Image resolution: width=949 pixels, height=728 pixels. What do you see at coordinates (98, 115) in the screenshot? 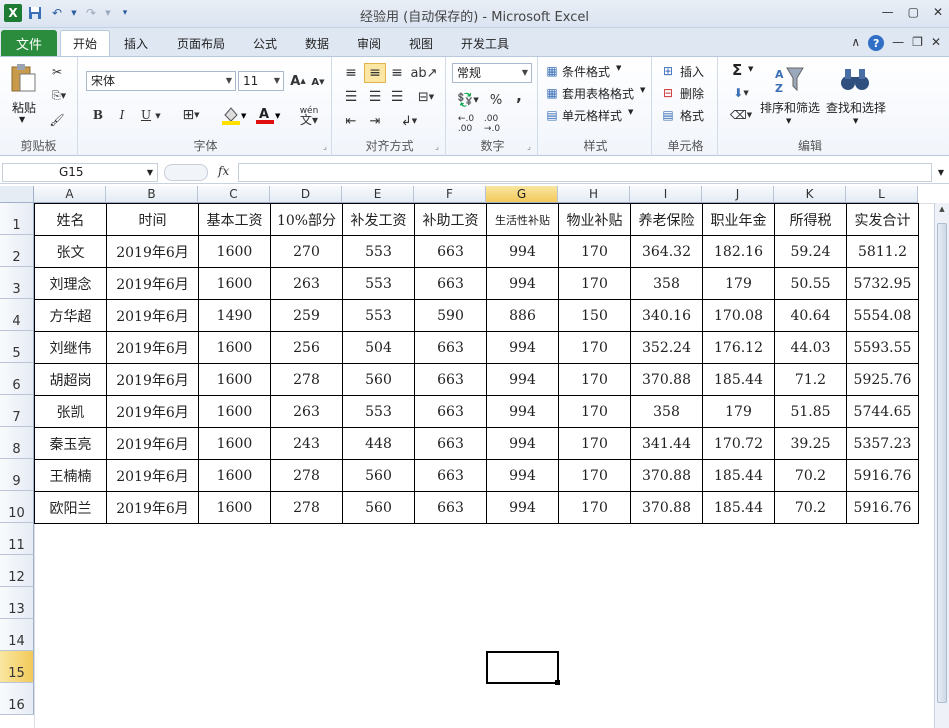
I see `bold-button: B` at bounding box center [98, 115].